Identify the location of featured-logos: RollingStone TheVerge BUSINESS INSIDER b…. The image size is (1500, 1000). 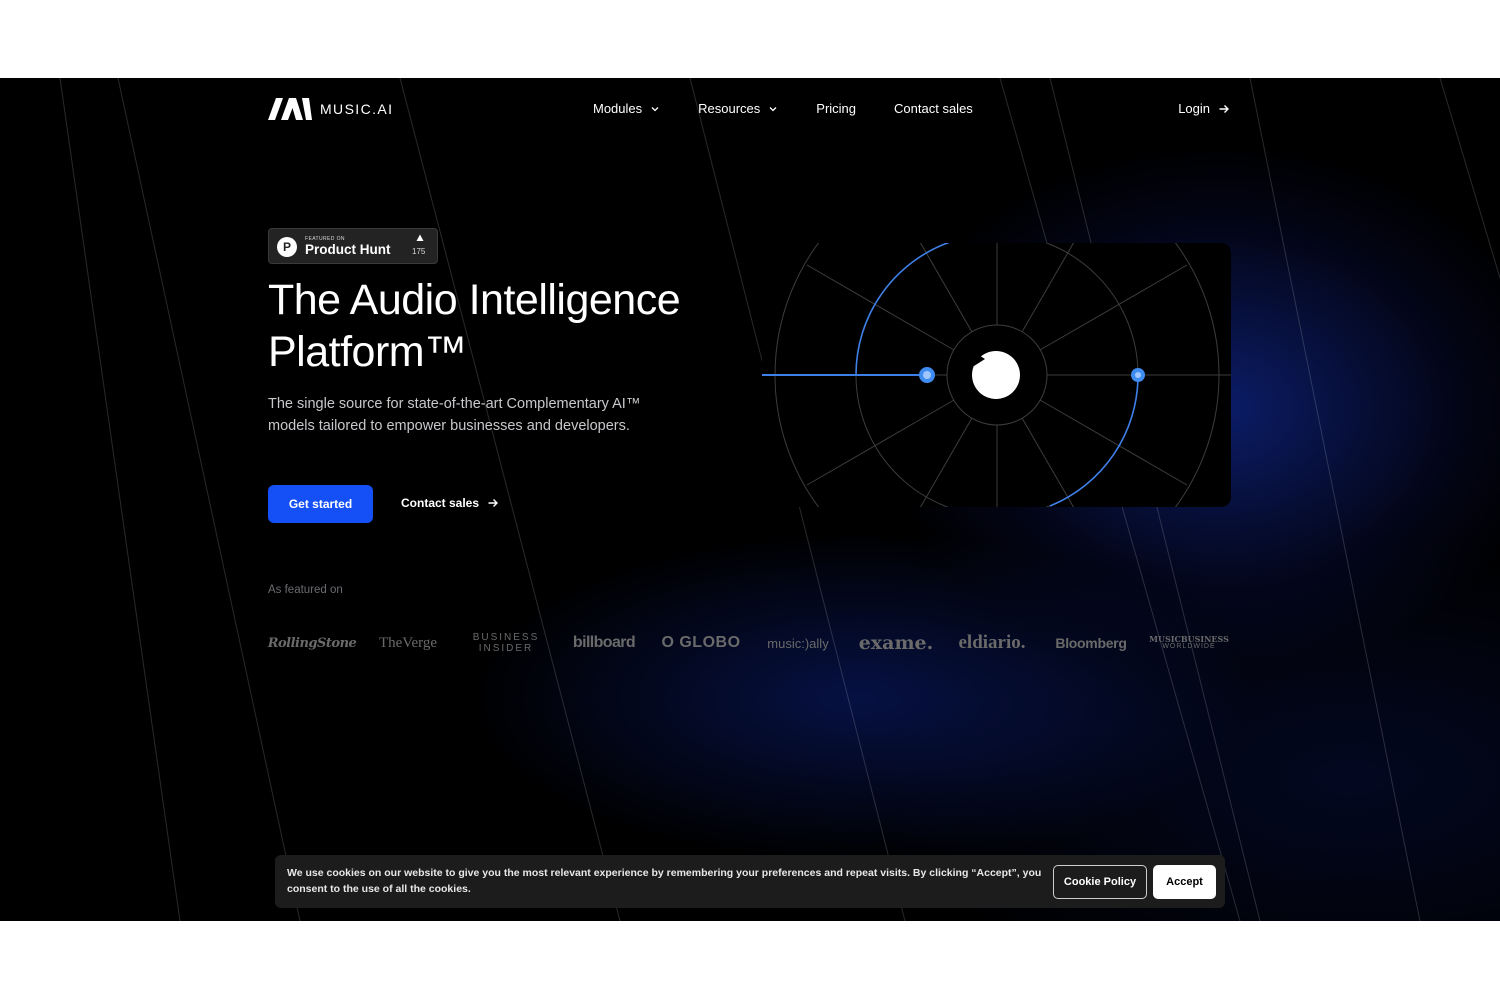
(749, 643).